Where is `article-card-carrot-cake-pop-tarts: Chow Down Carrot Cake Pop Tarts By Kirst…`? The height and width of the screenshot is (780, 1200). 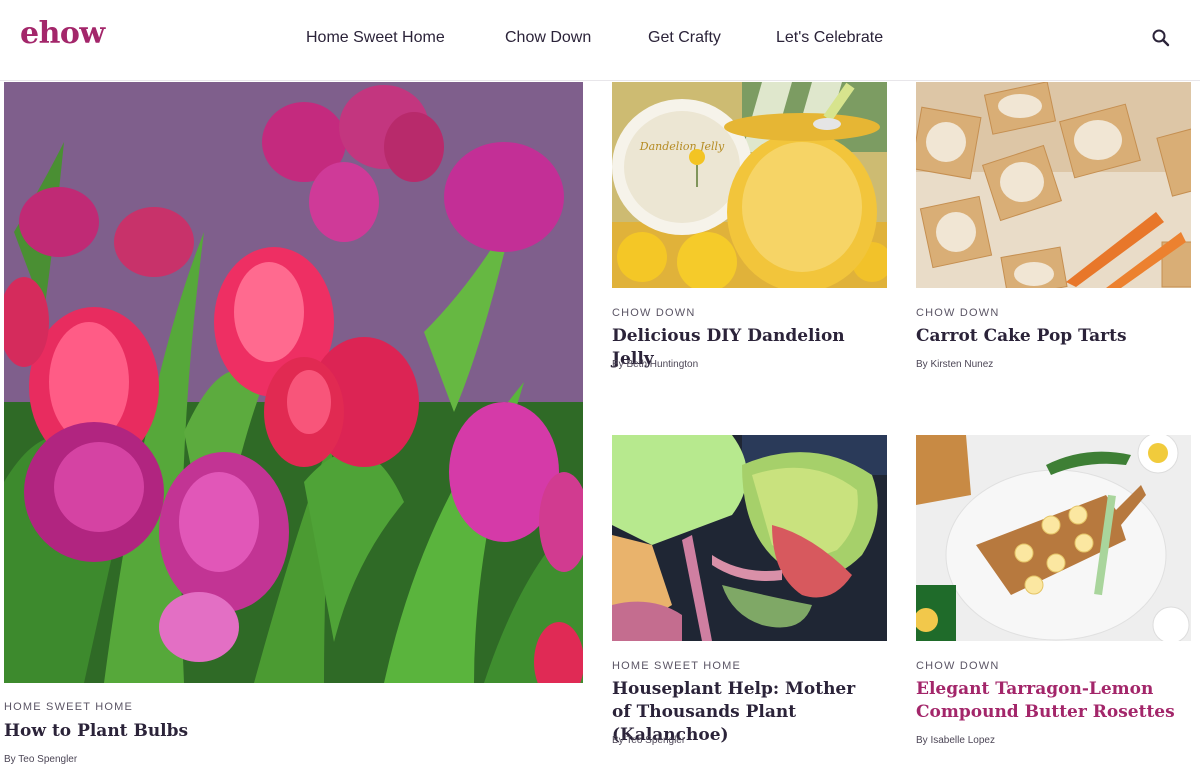
article-card-carrot-cake-pop-tarts: Chow Down Carrot Cake Pop Tarts By Kirst… is located at coordinates (1054, 232).